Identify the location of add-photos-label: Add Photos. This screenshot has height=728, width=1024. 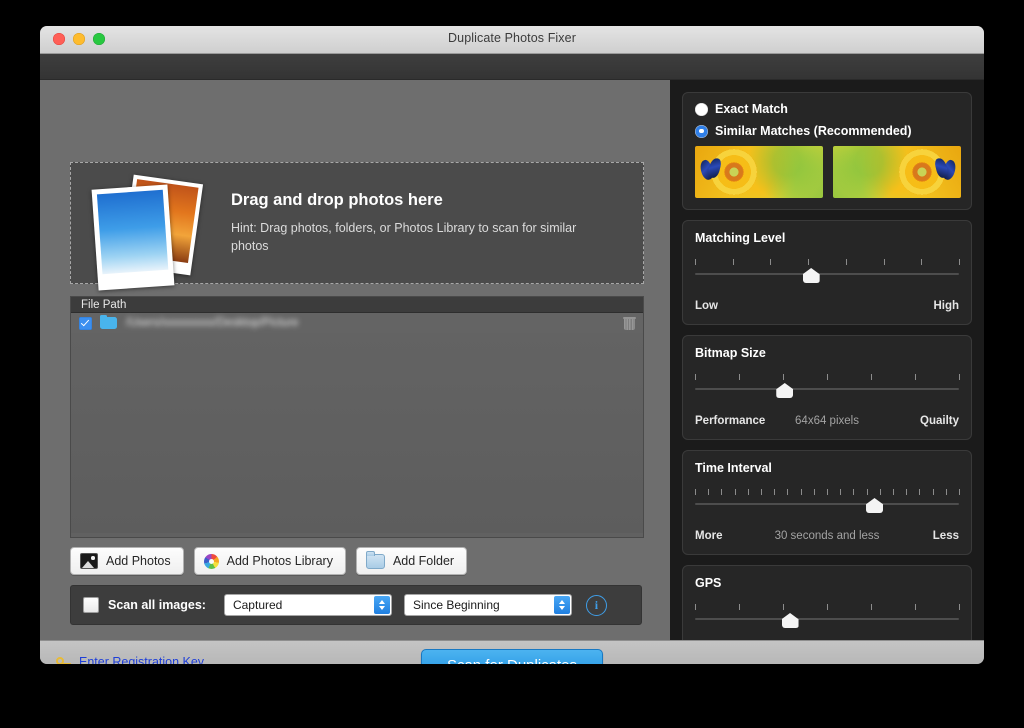
(138, 561).